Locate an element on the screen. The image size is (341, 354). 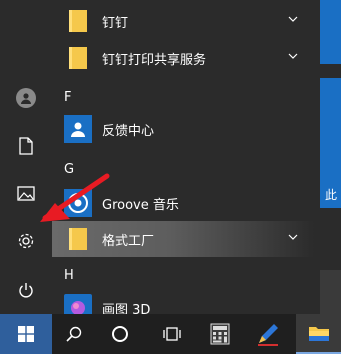
settings-icon is located at coordinates (26, 241).